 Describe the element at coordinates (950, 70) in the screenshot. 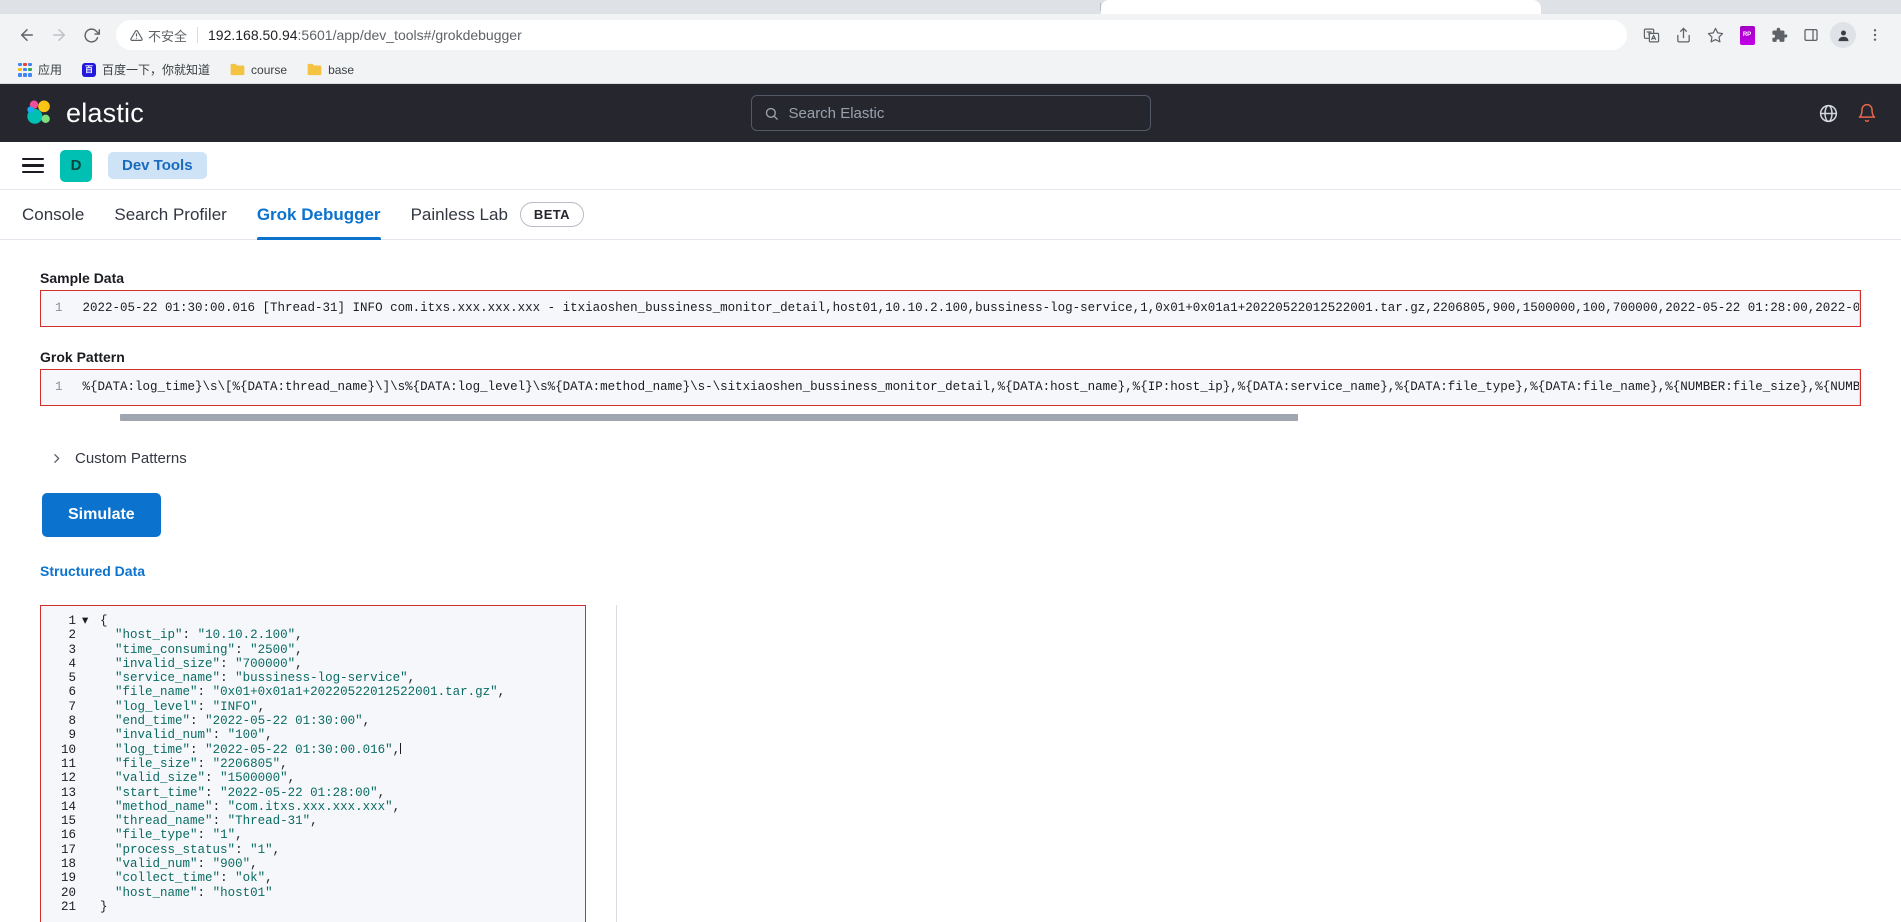

I see `bookmarks-bar: 应用 百 百度一下，你就知道 course base` at that location.